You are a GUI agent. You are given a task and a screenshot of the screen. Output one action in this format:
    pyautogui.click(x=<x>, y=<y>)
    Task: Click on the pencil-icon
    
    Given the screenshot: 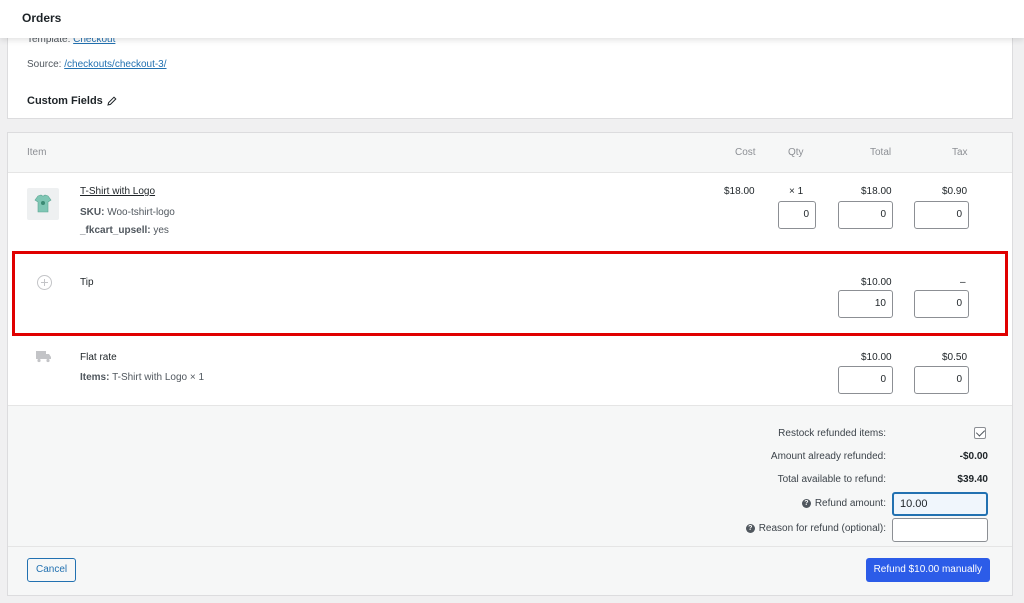 What is the action you would take?
    pyautogui.click(x=112, y=101)
    